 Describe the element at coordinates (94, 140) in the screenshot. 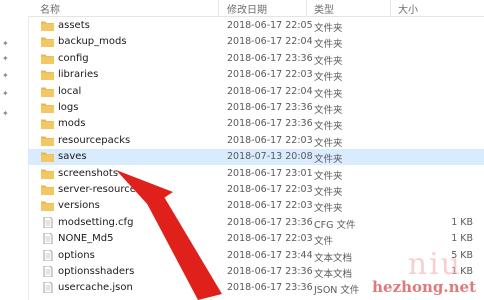

I see `file-name: resourcepacks` at that location.